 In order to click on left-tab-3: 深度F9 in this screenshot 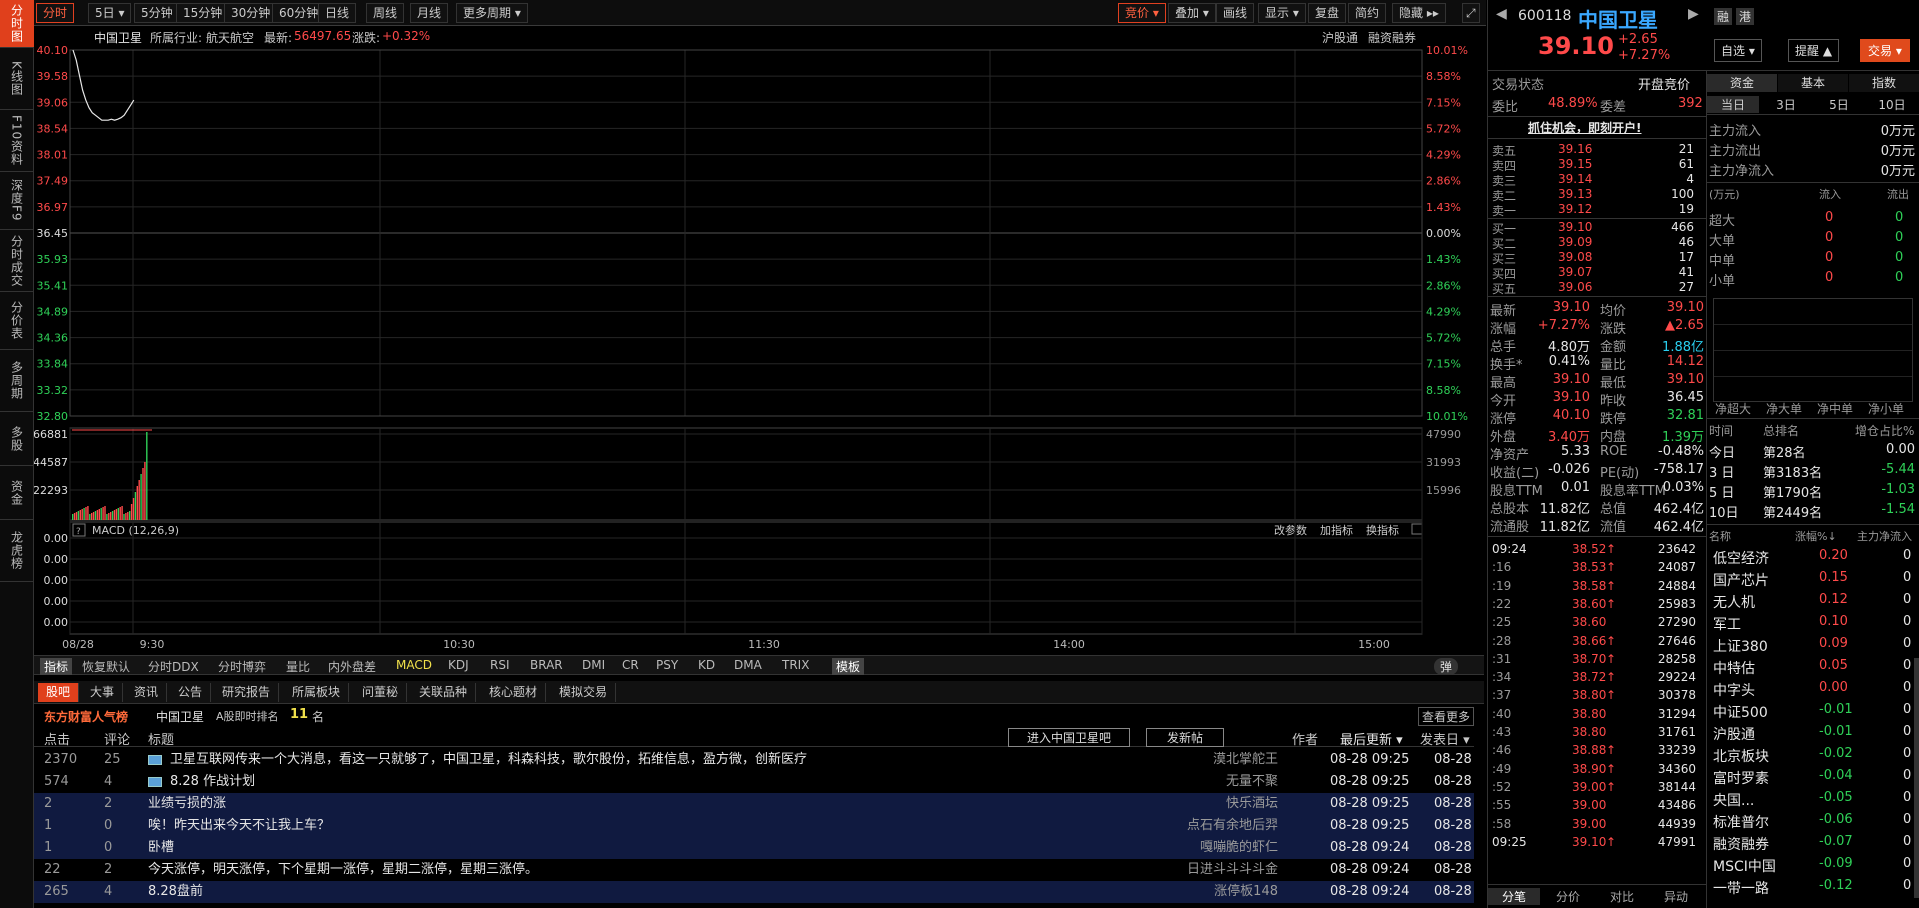, I will do `click(17, 201)`.